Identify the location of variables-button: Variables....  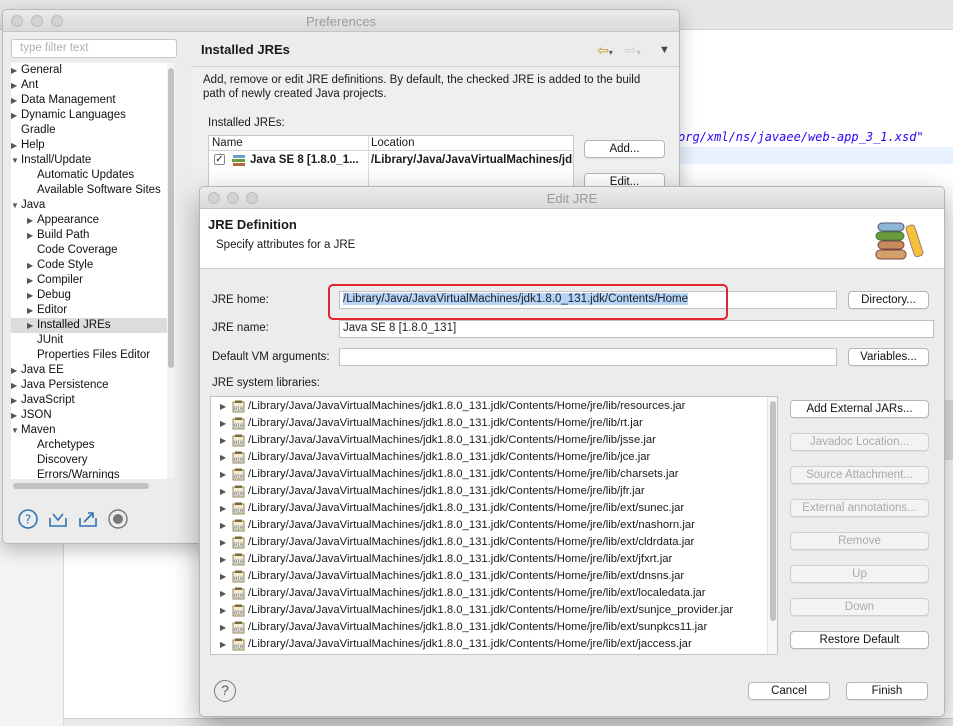
(888, 357).